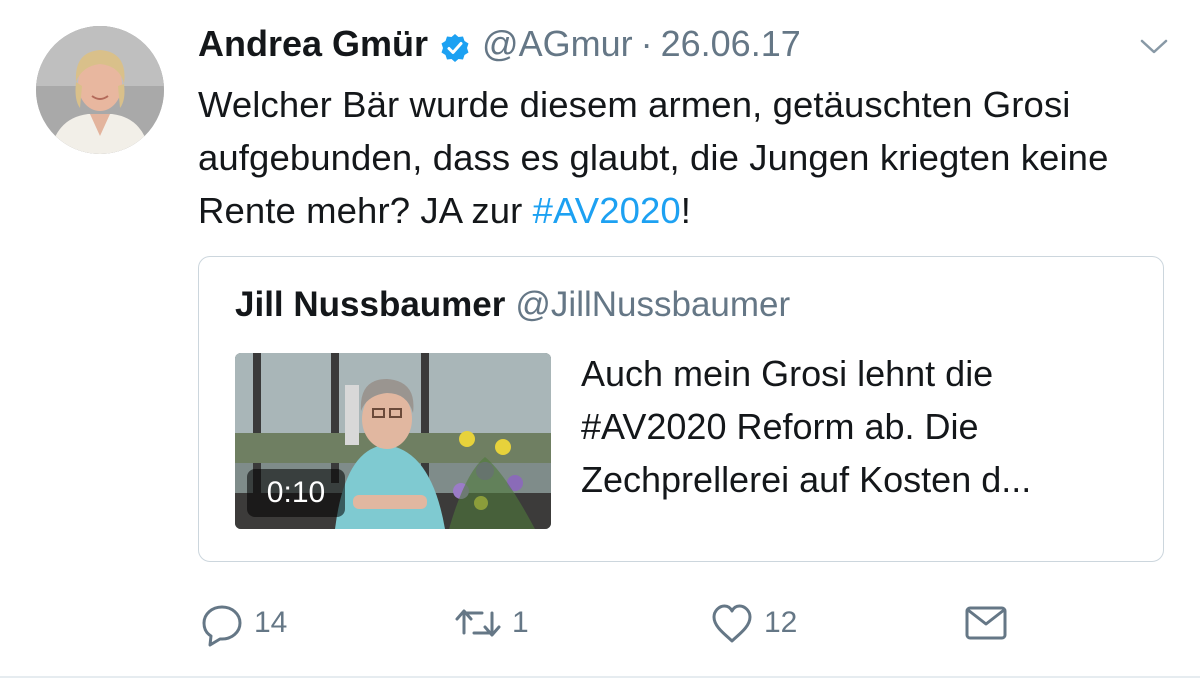 The image size is (1200, 678). Describe the element at coordinates (520, 622) in the screenshot. I see `retweet-count: 1` at that location.